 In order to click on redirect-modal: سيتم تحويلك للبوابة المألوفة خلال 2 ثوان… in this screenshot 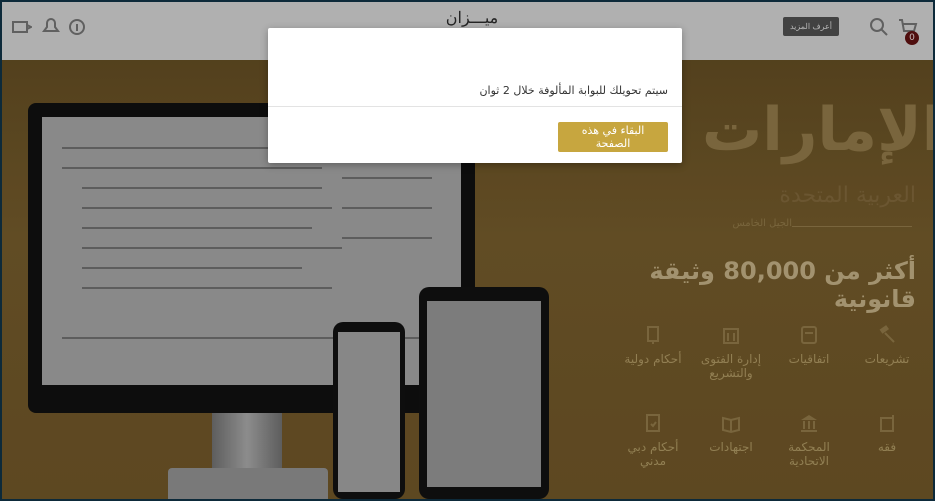, I will do `click(475, 95)`.